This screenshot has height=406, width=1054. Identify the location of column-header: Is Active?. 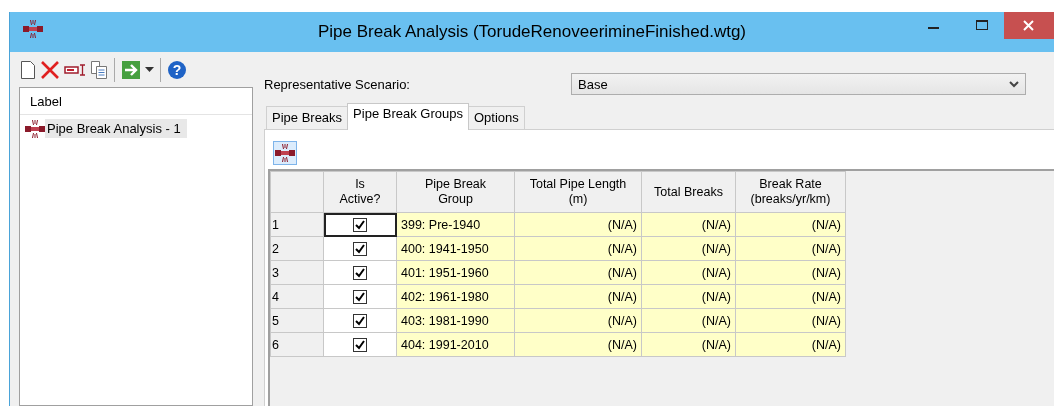
(360, 192).